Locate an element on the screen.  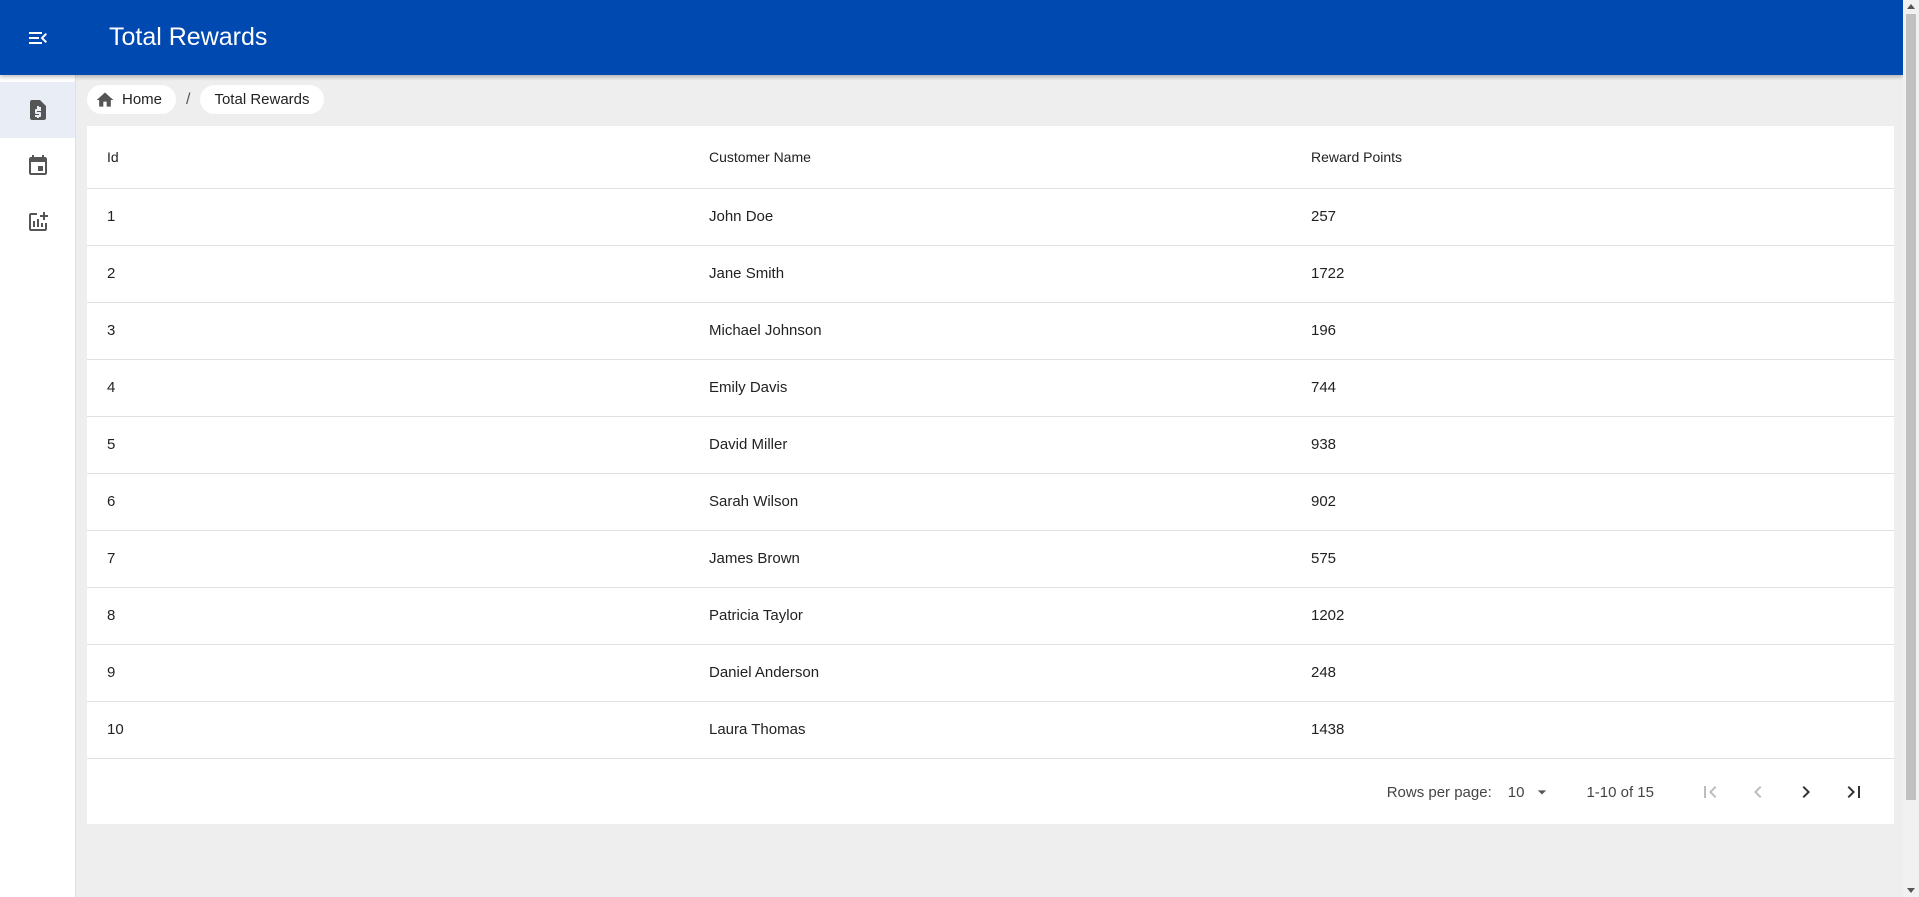
first-page-icon is located at coordinates (1710, 792).